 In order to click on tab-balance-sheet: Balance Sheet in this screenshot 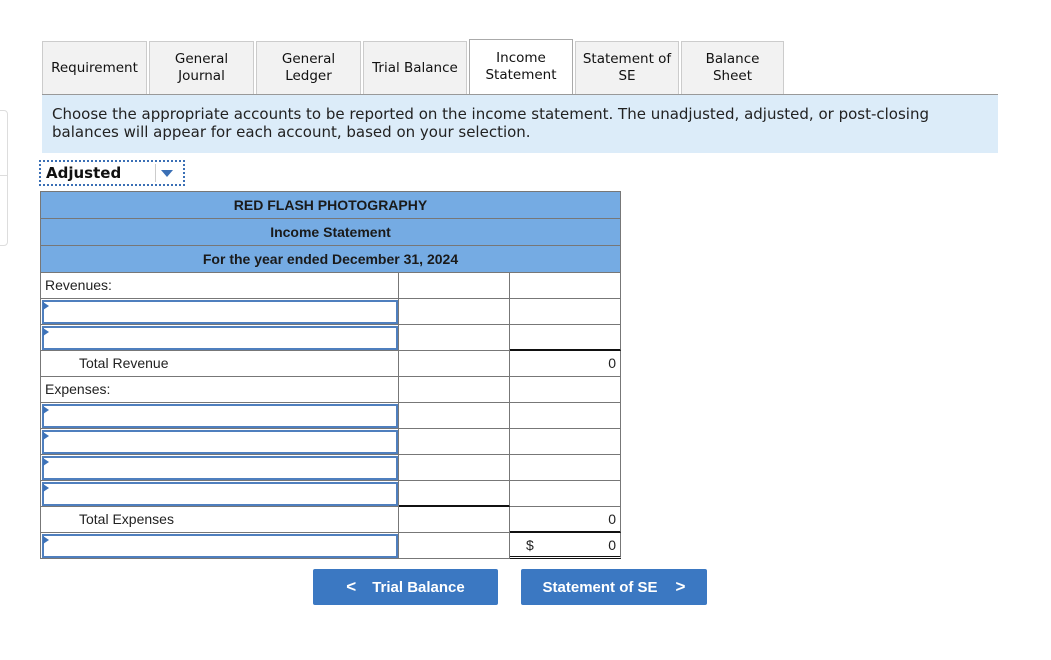, I will do `click(732, 67)`.